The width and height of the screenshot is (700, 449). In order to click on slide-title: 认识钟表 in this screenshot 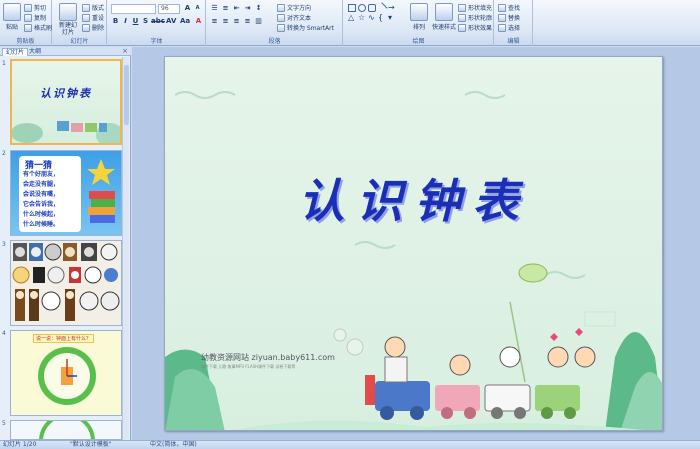, I will do `click(413, 198)`.